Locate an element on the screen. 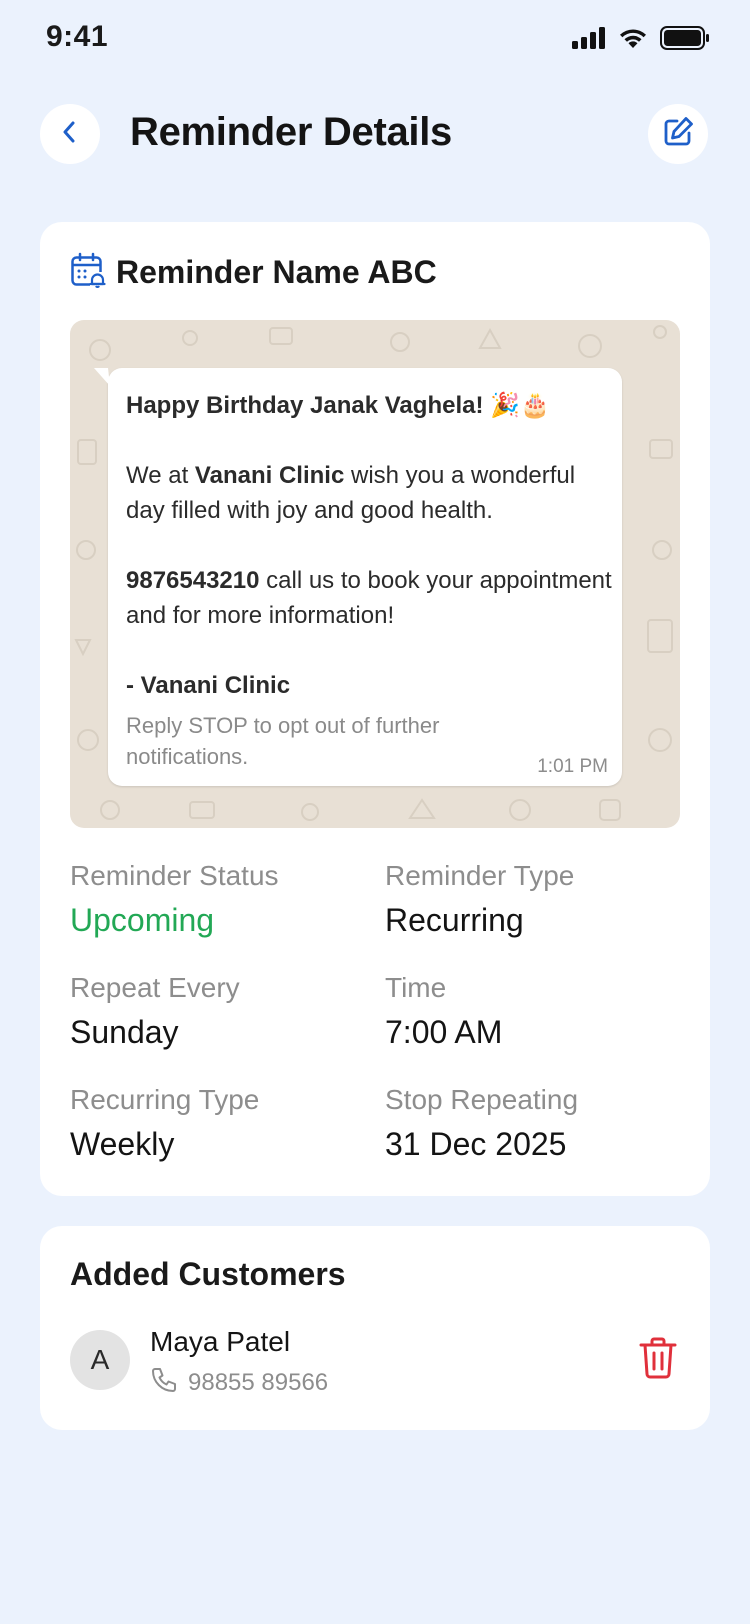  message-signature-prefix: - is located at coordinates (133, 685).